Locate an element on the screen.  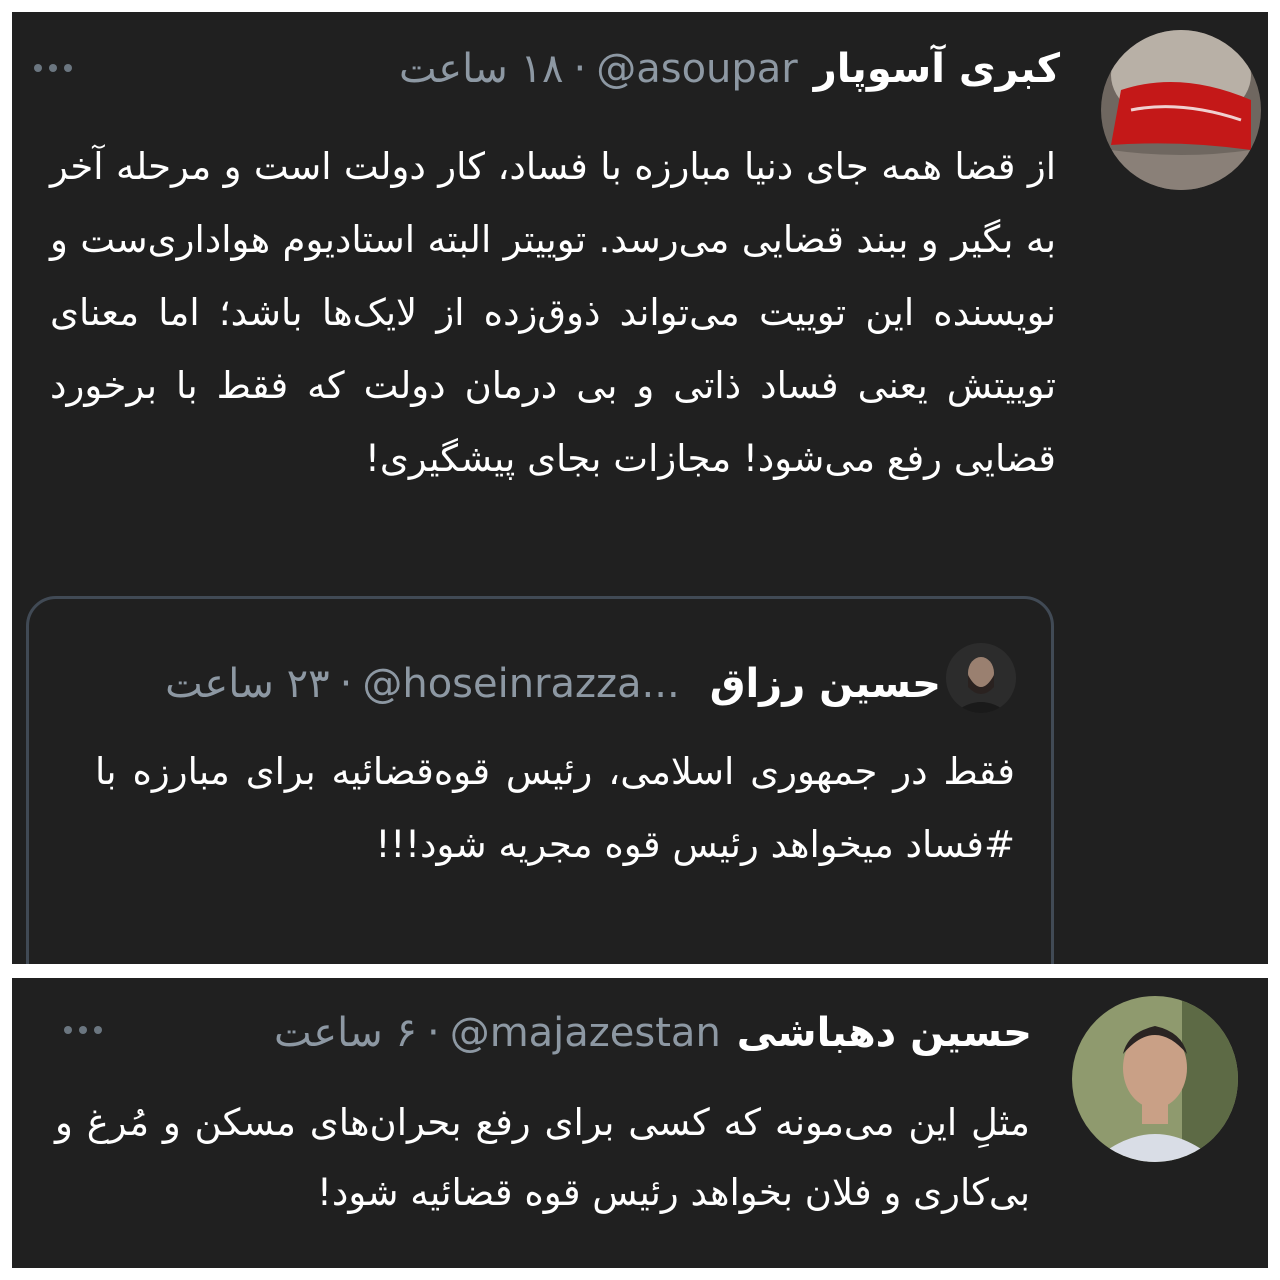
author-name: حسین دهباشی is located at coordinates (884, 1033).